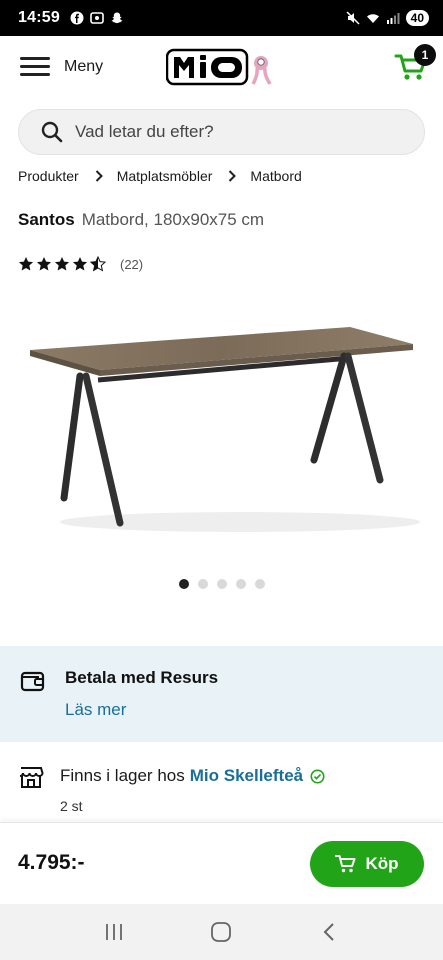 The width and height of the screenshot is (443, 960). Describe the element at coordinates (221, 863) in the screenshot. I see `purchase-bar: 4.795:- Köp` at that location.